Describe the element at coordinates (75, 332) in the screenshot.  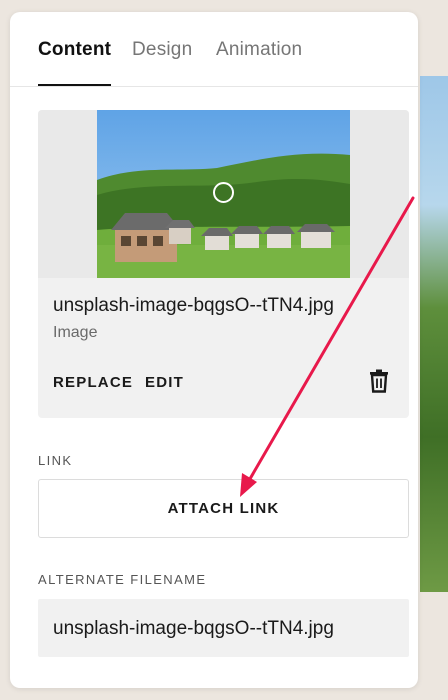
I see `image-type-label: Image` at that location.